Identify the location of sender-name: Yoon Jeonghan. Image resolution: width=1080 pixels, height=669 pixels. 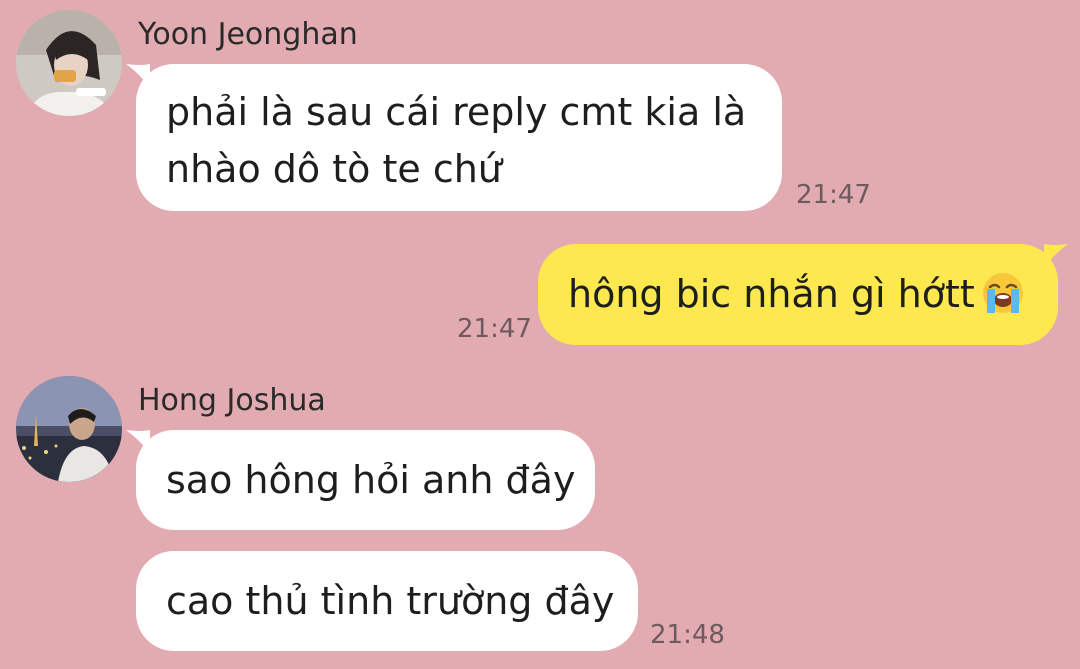
(248, 34).